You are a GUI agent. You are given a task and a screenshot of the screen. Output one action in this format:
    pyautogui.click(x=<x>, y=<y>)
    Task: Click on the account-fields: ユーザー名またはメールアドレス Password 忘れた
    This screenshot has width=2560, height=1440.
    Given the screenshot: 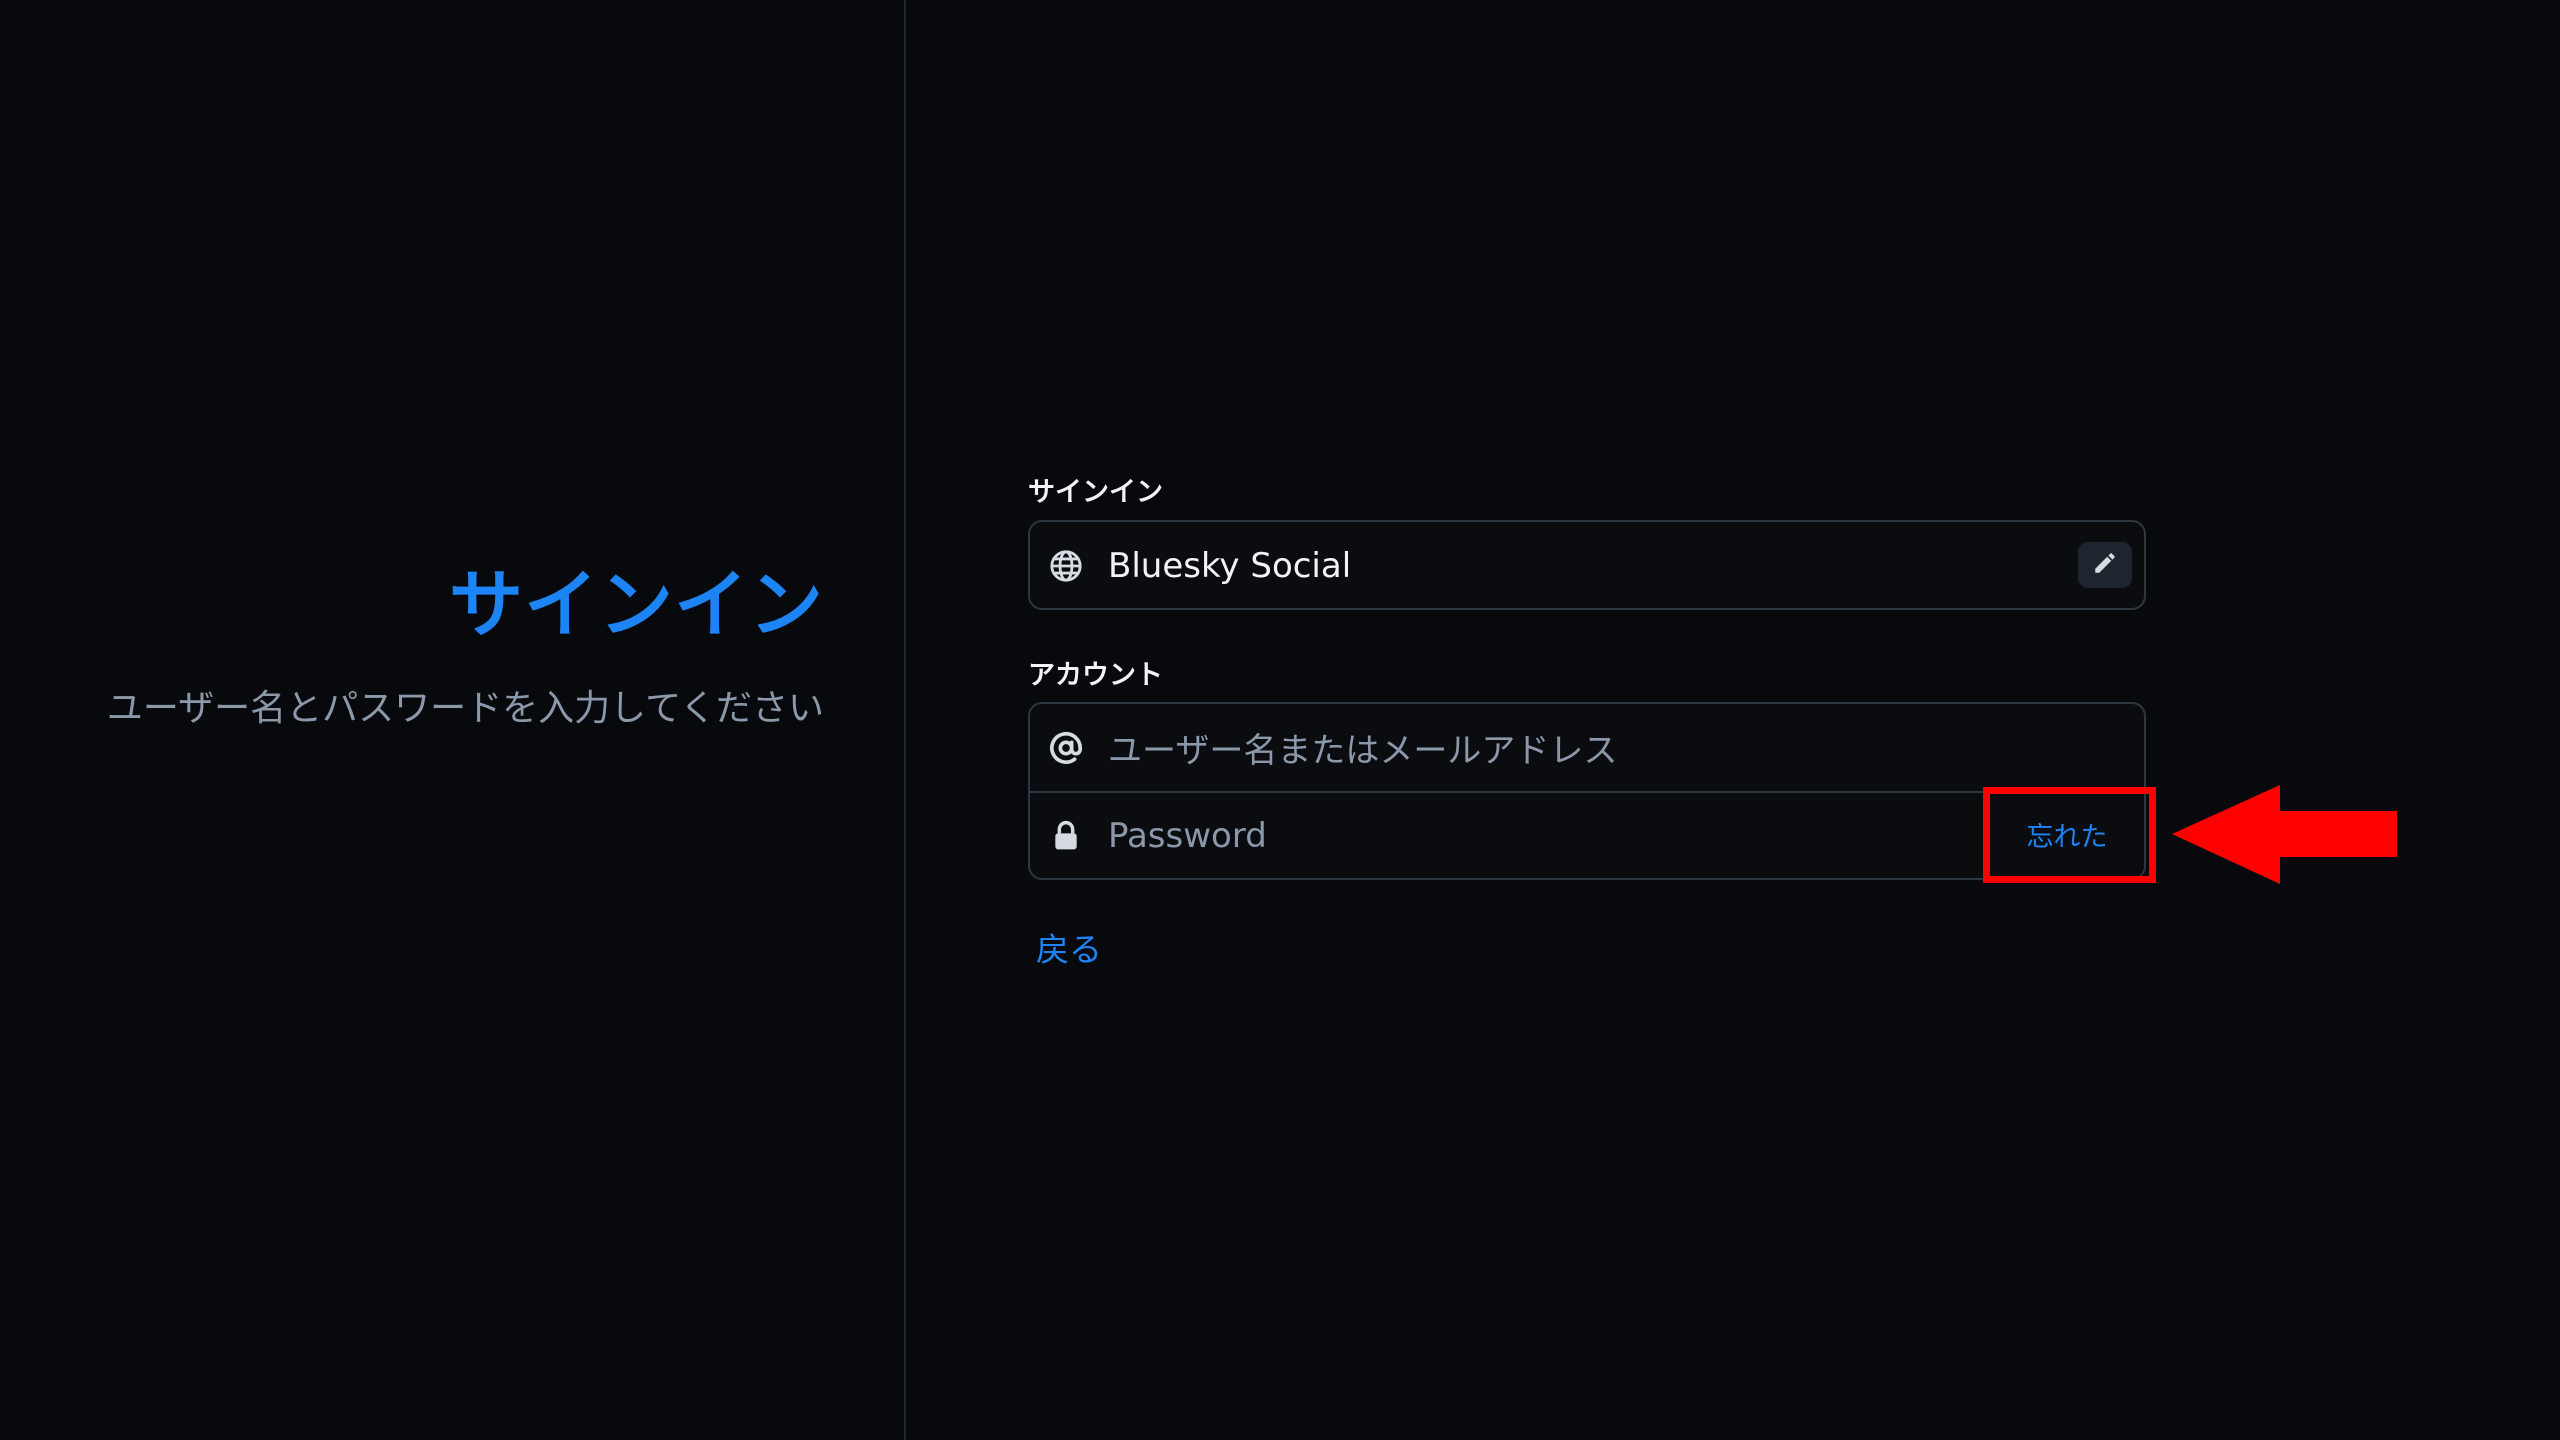 What is the action you would take?
    pyautogui.click(x=1587, y=791)
    